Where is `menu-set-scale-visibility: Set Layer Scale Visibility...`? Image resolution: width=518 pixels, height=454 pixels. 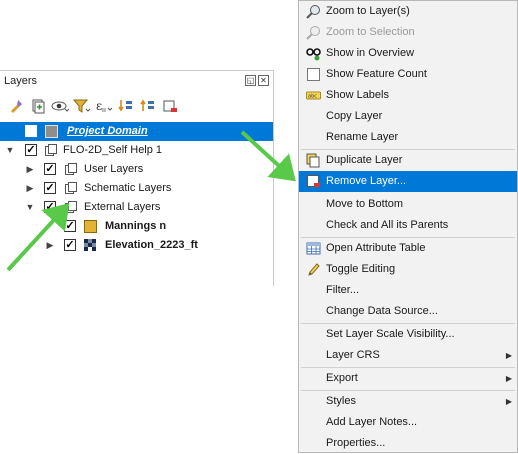 menu-set-scale-visibility: Set Layer Scale Visibility... is located at coordinates (408, 334).